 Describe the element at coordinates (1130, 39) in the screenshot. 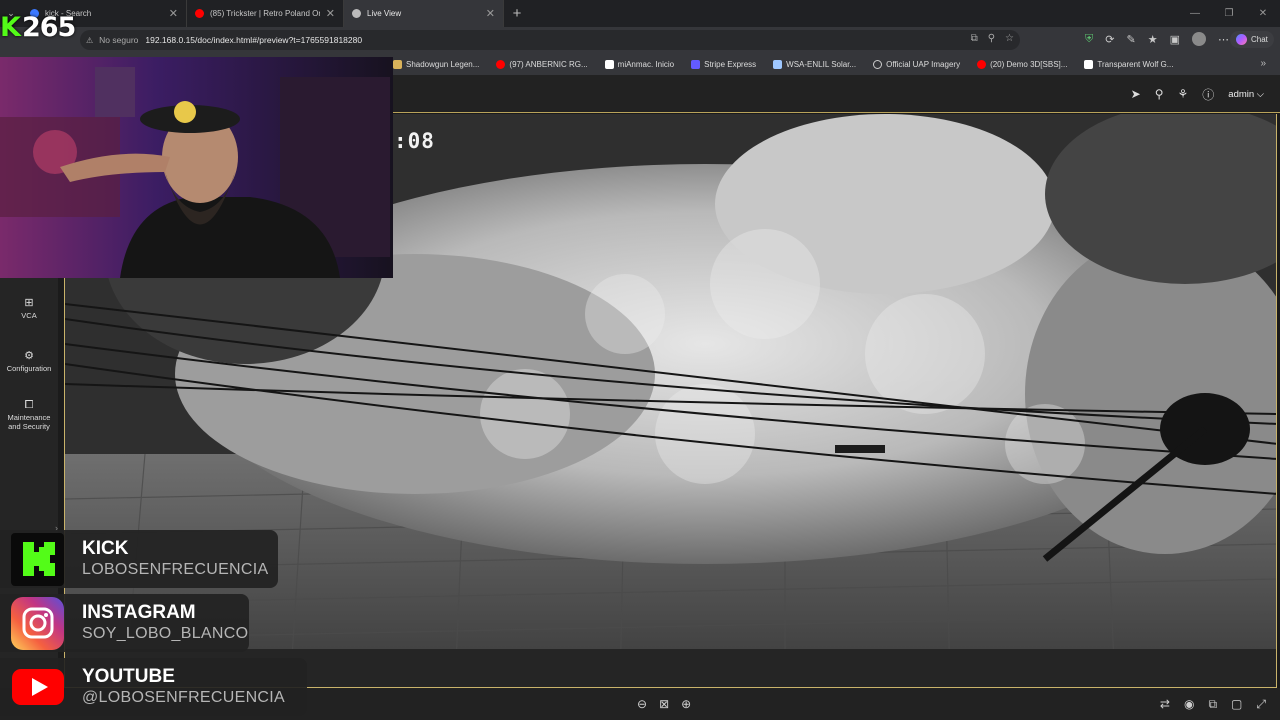

I see `extensions-icon: ✎` at that location.